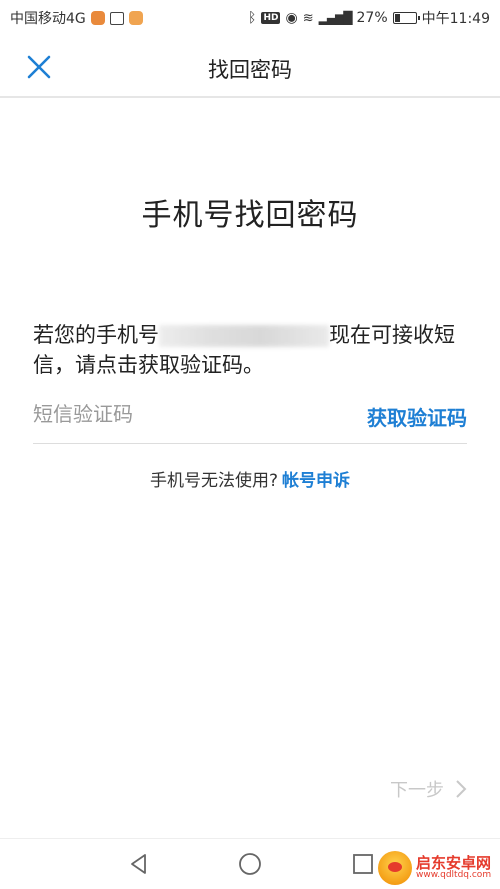  I want to click on back-icon, so click(139, 864).